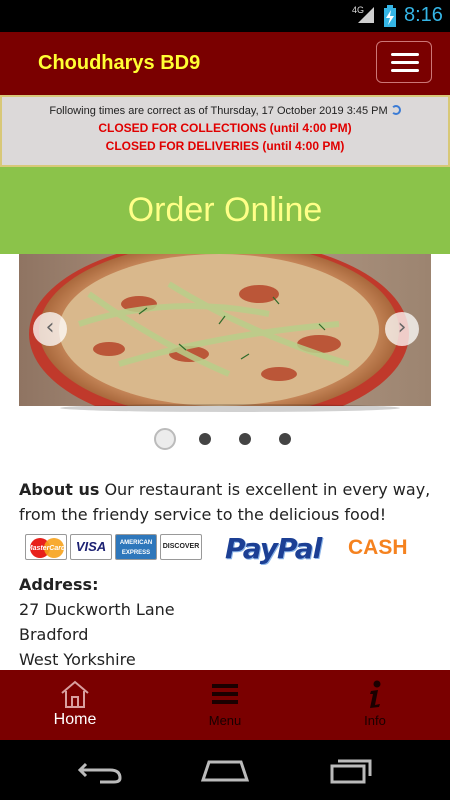  I want to click on visa-logo: VISA, so click(91, 547).